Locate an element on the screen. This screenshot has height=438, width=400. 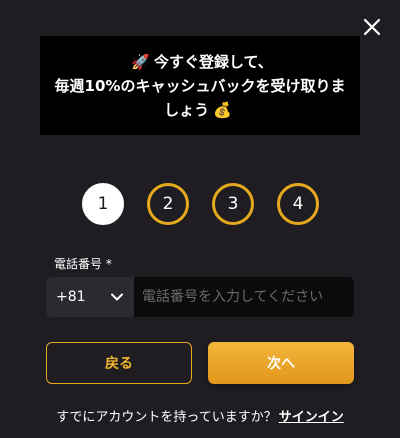
country-code-value: +81 is located at coordinates (71, 297).